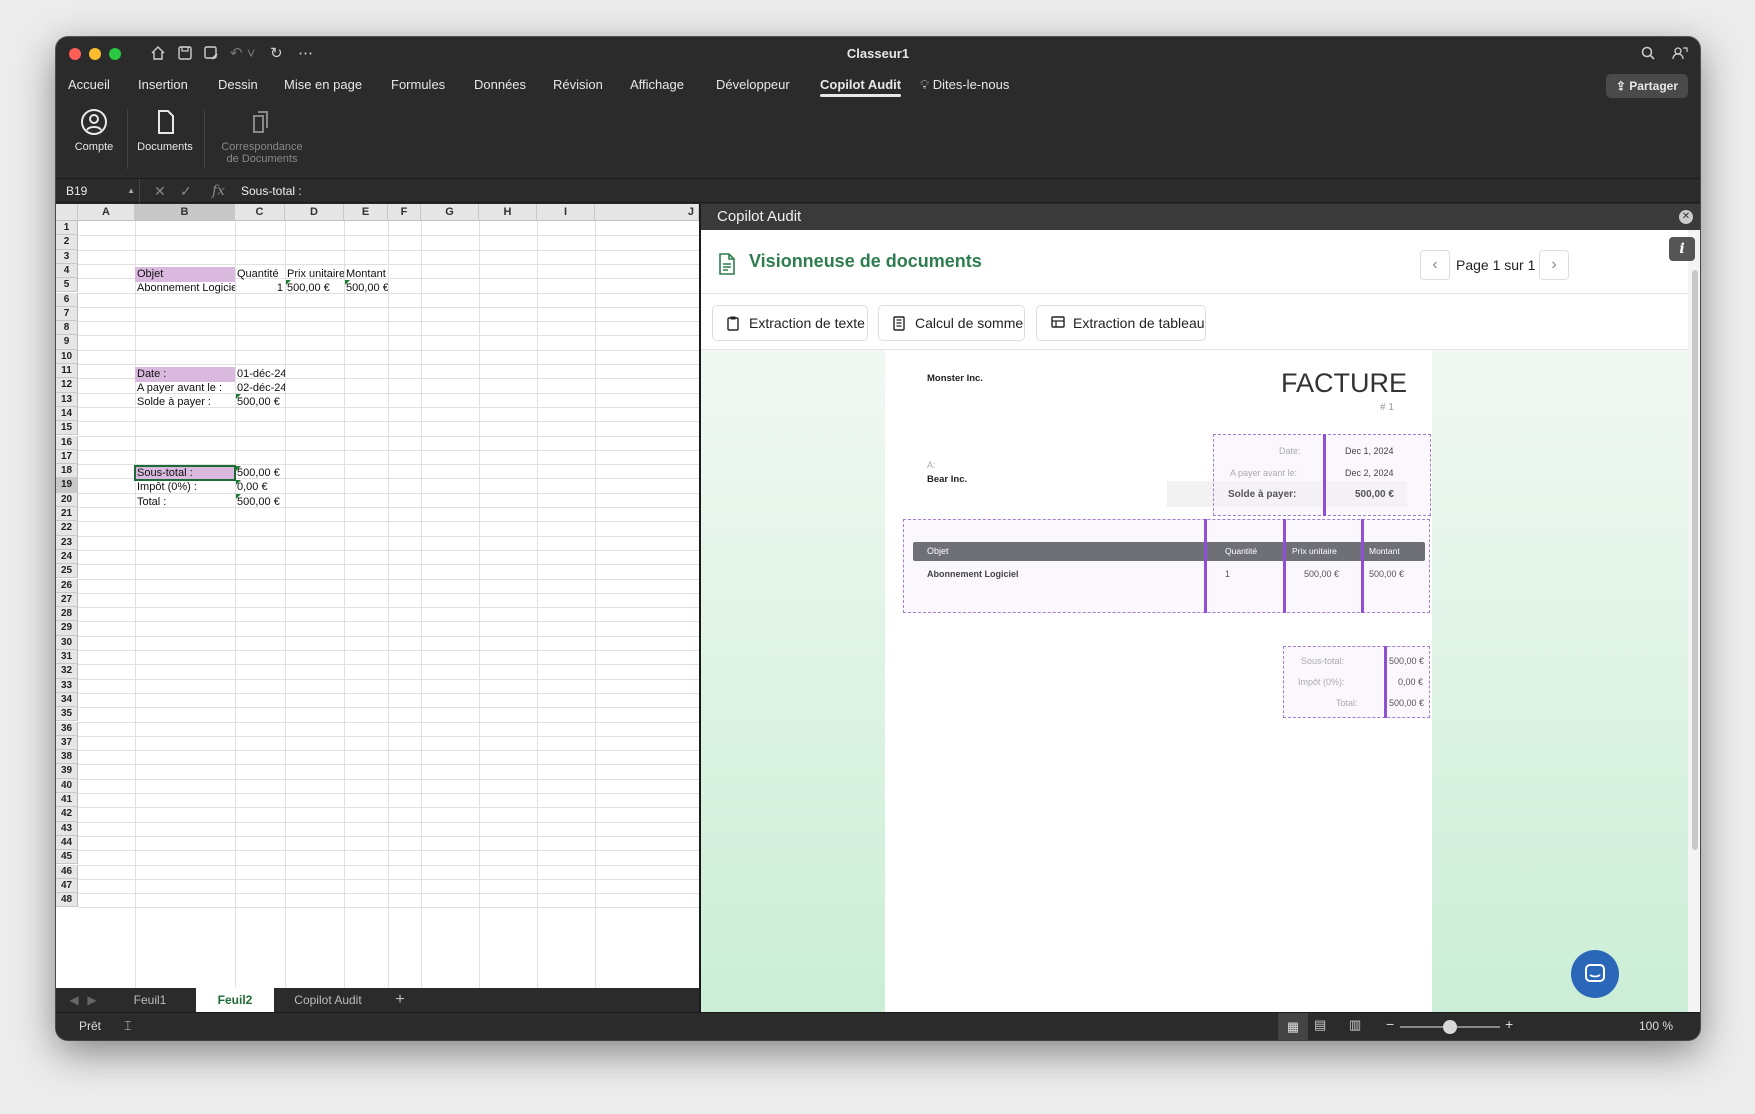 This screenshot has height=1114, width=1755. What do you see at coordinates (1646, 86) in the screenshot?
I see `share-button: ⇪ Partager` at bounding box center [1646, 86].